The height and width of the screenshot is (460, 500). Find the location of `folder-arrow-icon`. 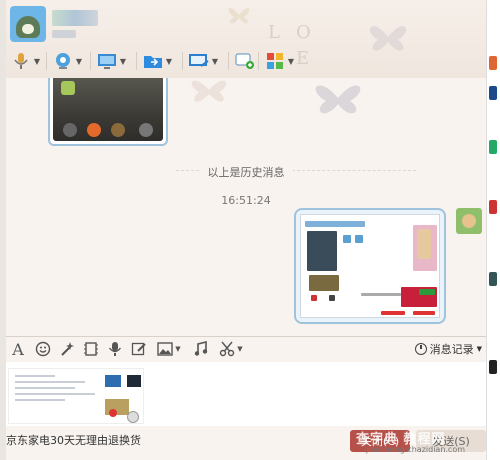

folder-arrow-icon is located at coordinates (153, 61).